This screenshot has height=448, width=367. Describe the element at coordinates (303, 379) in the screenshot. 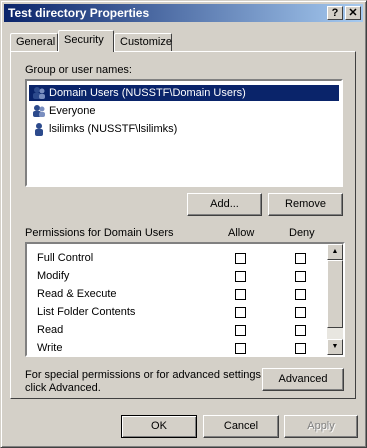

I see `advanced-button: Advanced` at that location.